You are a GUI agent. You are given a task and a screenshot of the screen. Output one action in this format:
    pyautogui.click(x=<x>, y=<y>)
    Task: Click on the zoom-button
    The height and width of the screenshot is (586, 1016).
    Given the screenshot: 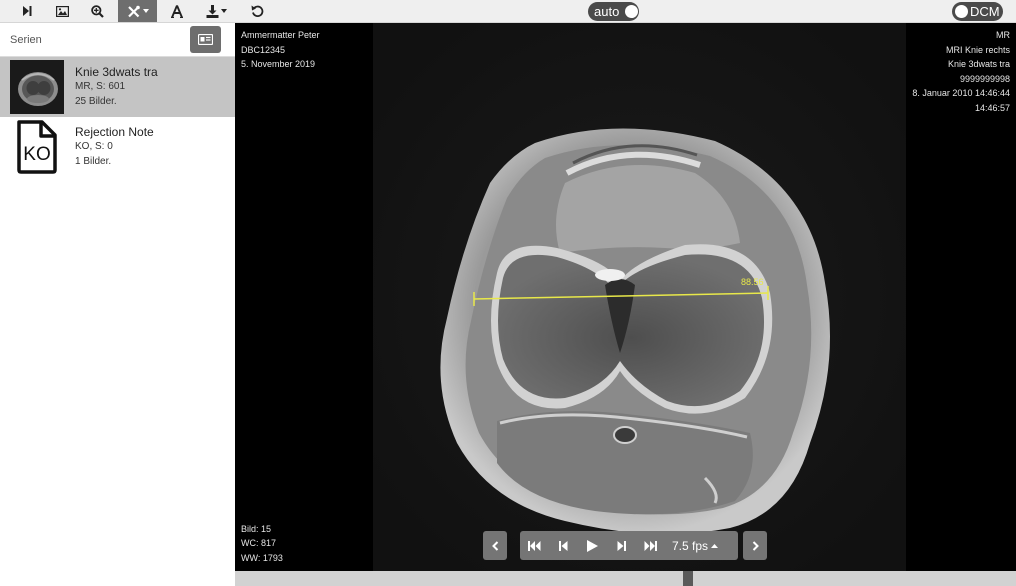 What is the action you would take?
    pyautogui.click(x=97, y=11)
    